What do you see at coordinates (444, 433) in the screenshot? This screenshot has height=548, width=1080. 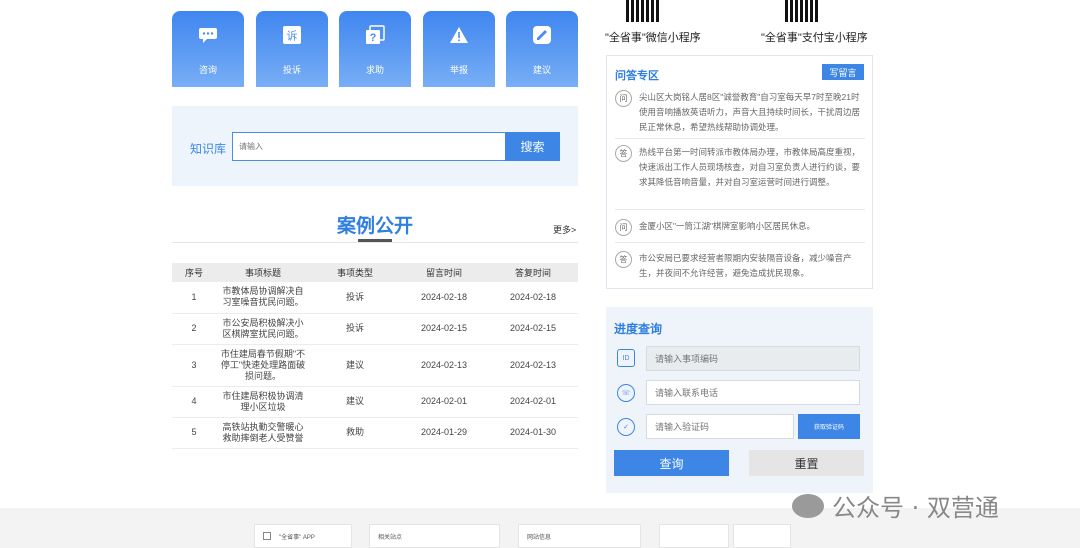 I see `row-date: 2024-01-29` at bounding box center [444, 433].